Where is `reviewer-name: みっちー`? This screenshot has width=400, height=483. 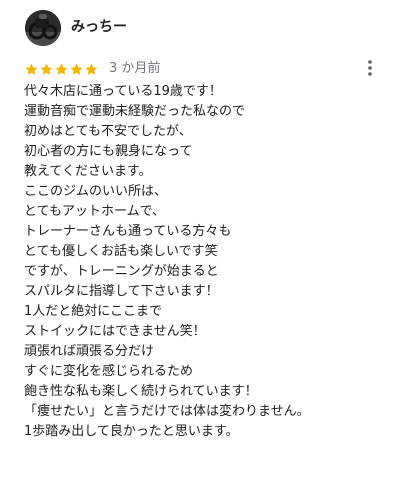
reviewer-name: みっちー is located at coordinates (99, 27).